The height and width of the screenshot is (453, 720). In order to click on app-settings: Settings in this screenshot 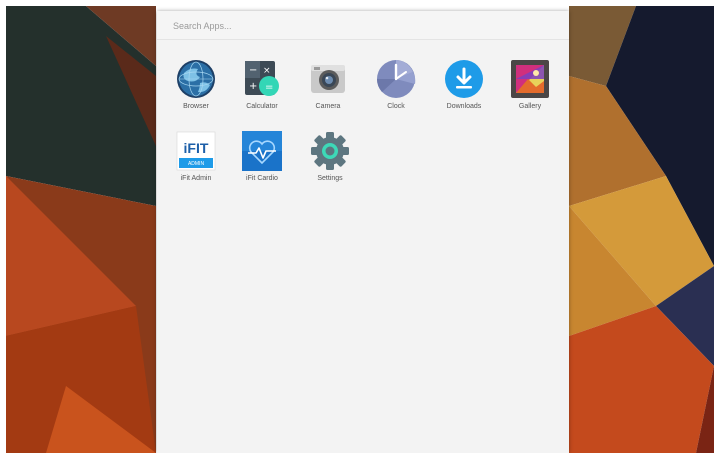, I will do `click(330, 162)`.